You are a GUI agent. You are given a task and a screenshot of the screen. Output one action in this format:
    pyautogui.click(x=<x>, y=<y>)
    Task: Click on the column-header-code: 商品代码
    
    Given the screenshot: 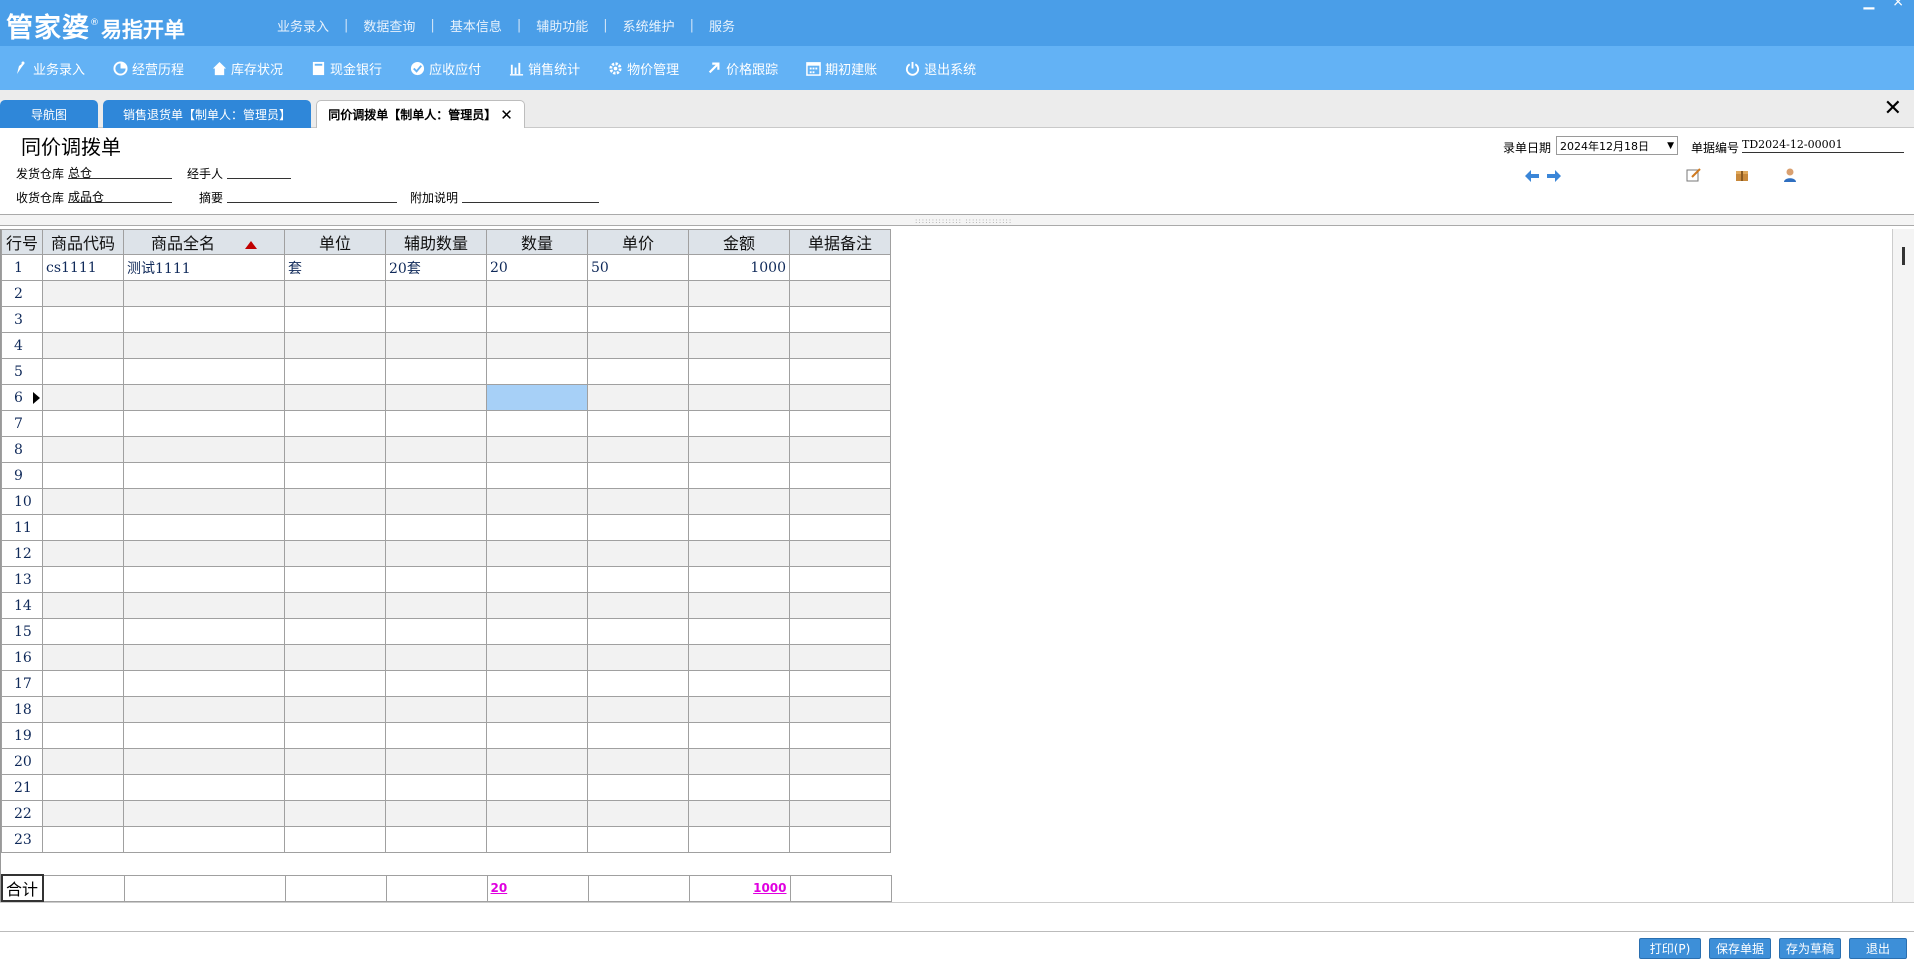 What is the action you would take?
    pyautogui.click(x=83, y=242)
    